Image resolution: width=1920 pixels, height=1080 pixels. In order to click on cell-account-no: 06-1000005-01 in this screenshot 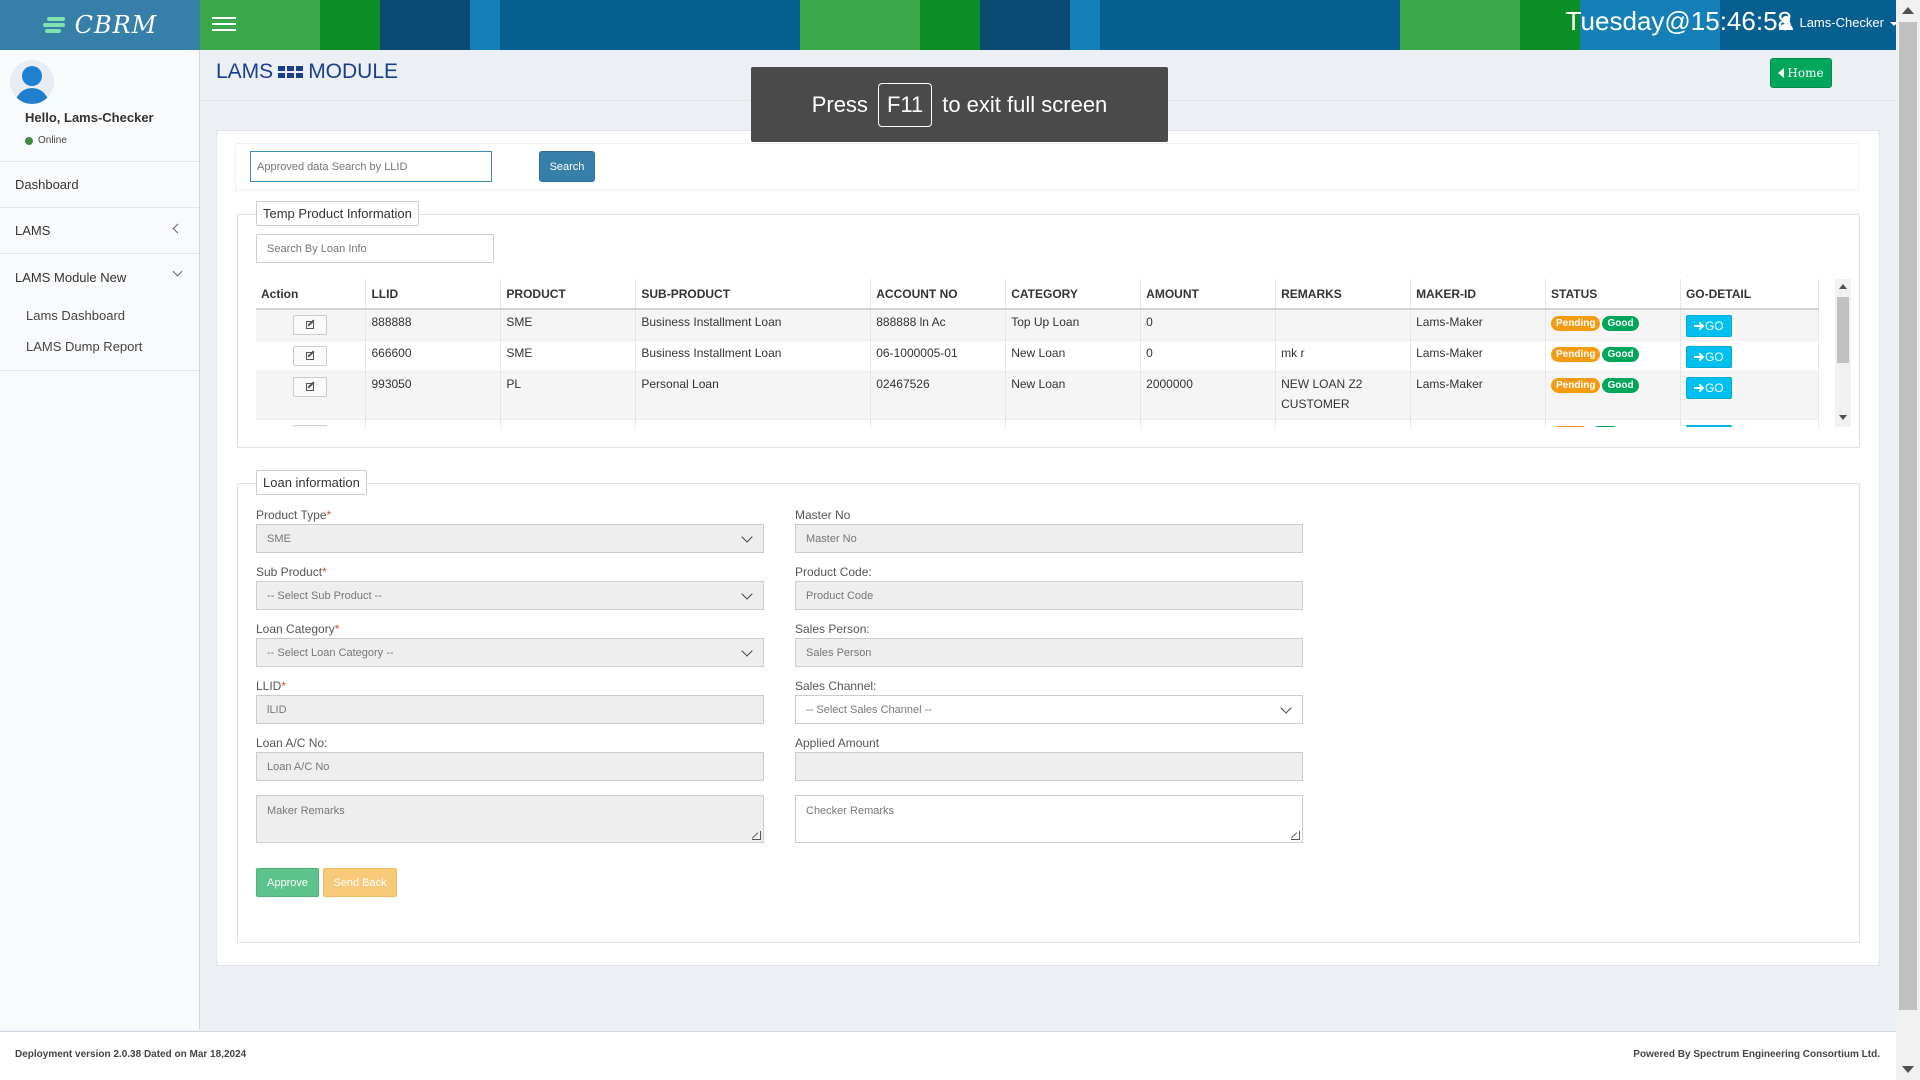, I will do `click(938, 356)`.